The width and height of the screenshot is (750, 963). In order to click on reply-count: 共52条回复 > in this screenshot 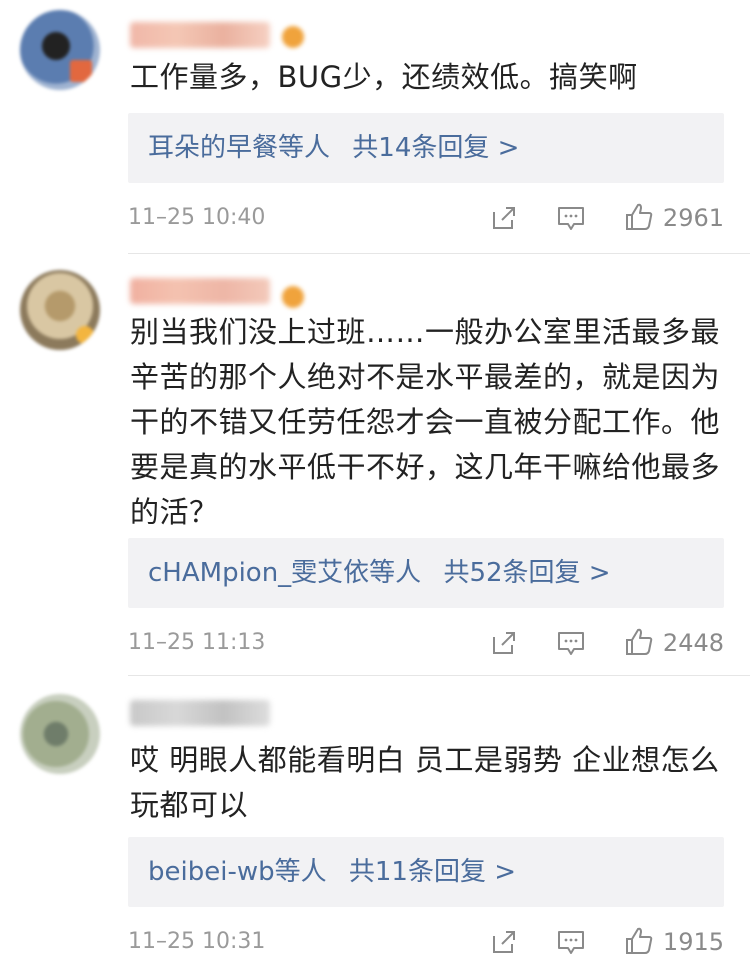, I will do `click(527, 573)`.